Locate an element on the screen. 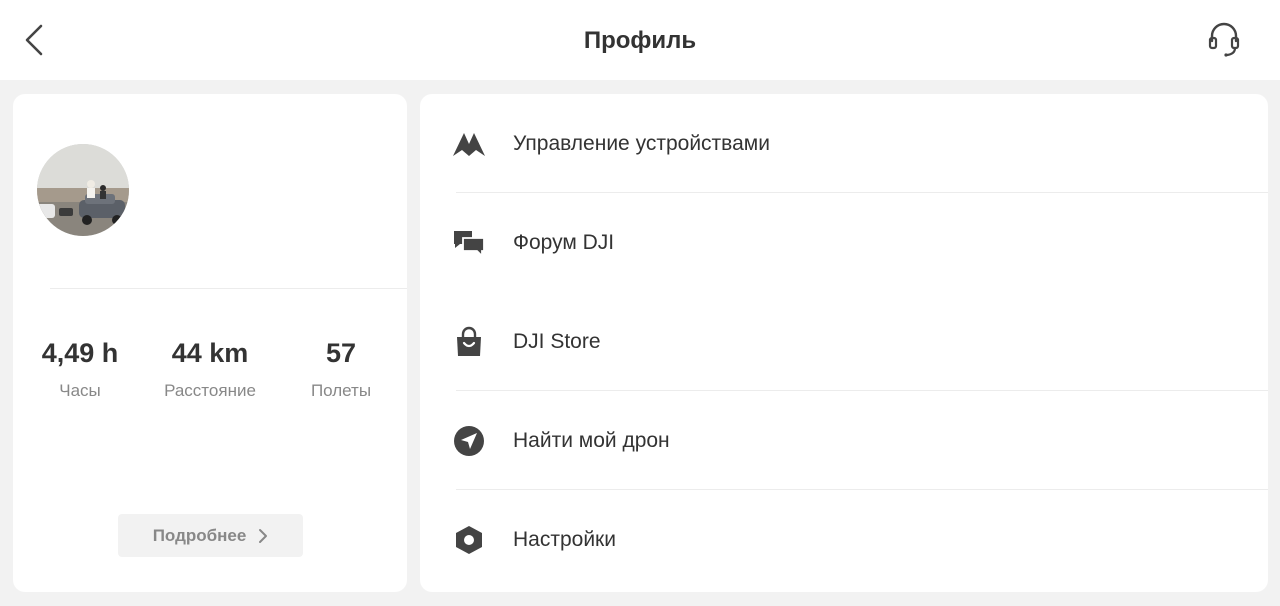 Image resolution: width=1280 pixels, height=606 pixels. stat-flights: 57 Полеты is located at coordinates (341, 367).